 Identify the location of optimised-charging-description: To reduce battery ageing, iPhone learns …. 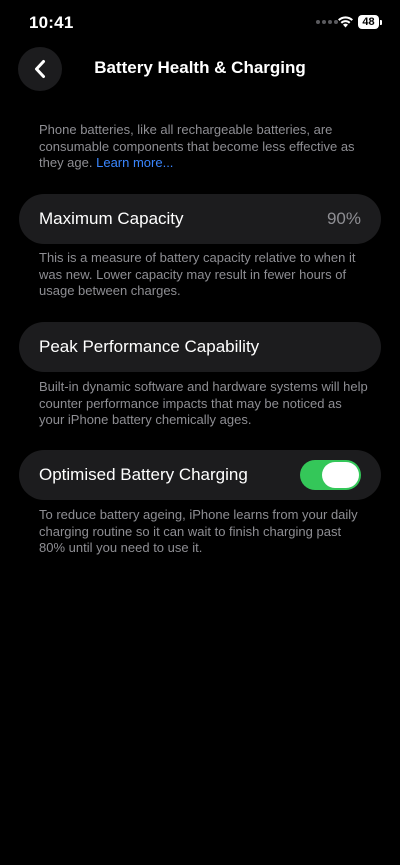
(198, 531).